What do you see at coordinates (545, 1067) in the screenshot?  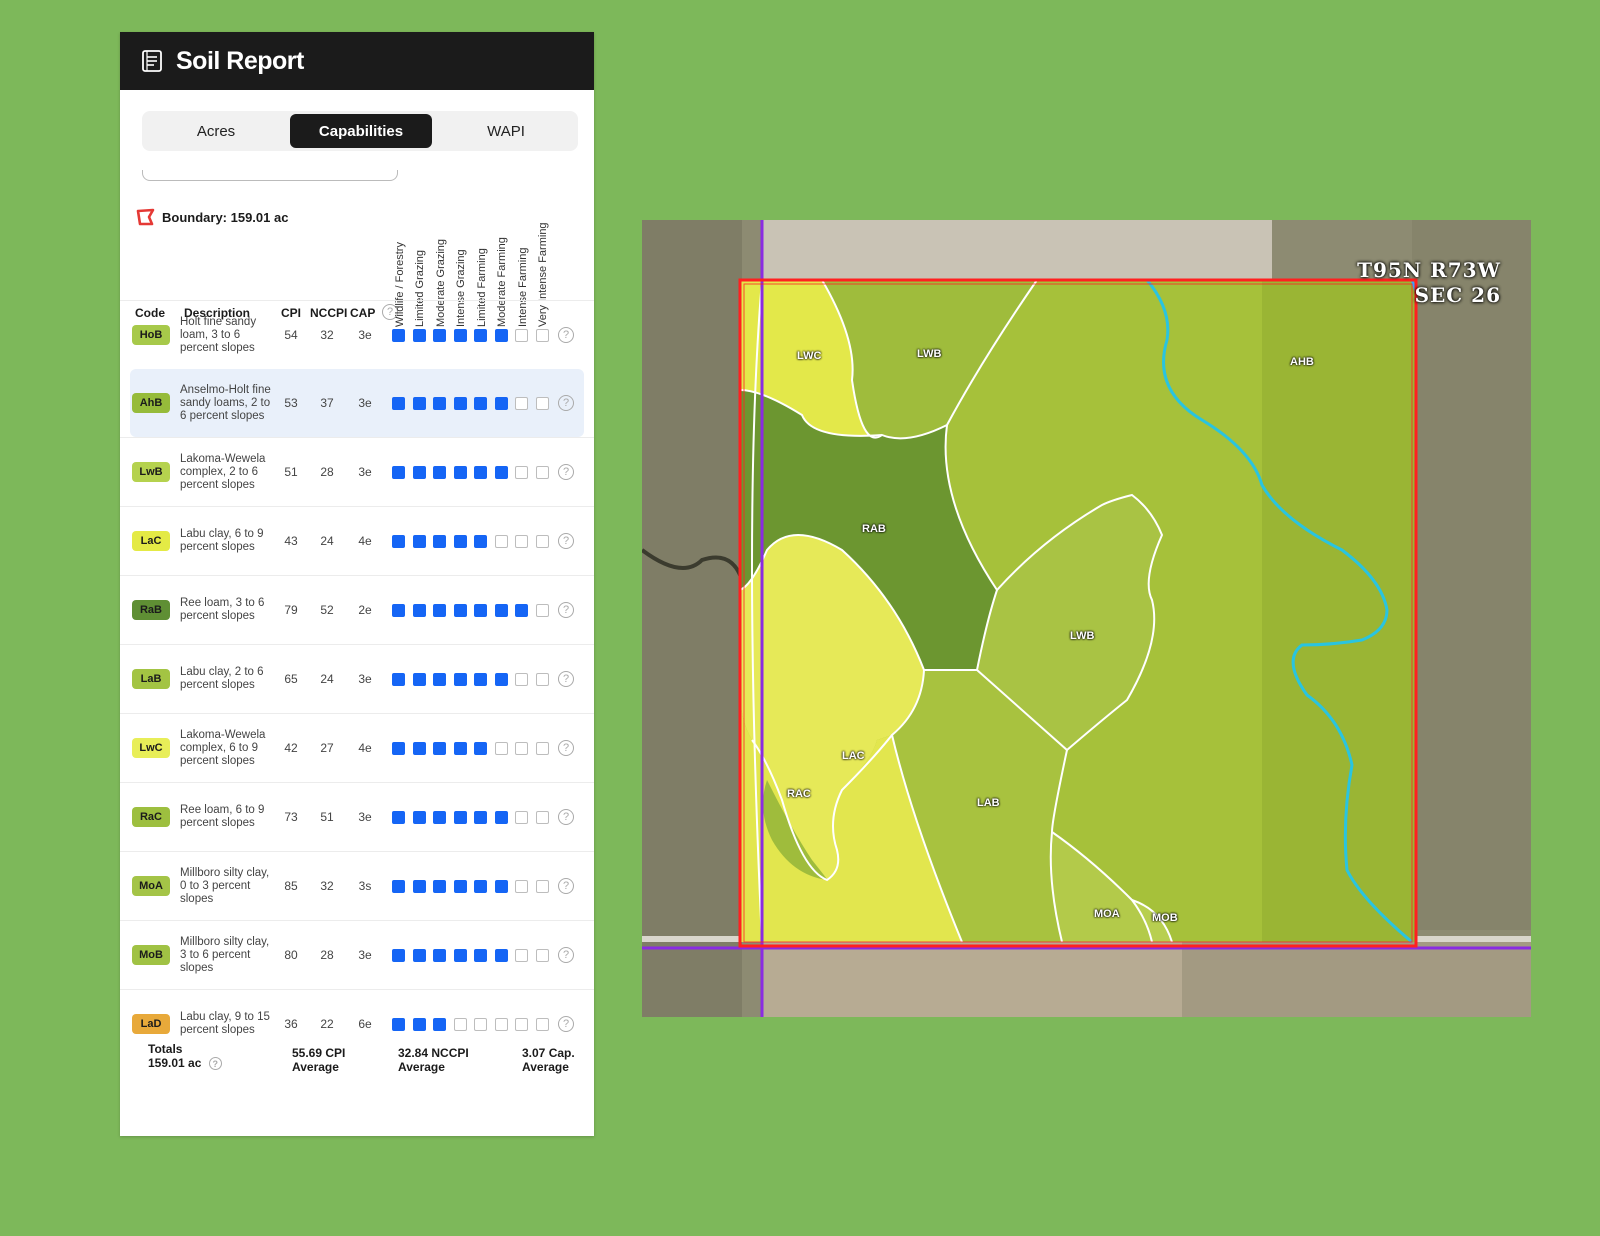 I see `totals-cap-sub: Average` at bounding box center [545, 1067].